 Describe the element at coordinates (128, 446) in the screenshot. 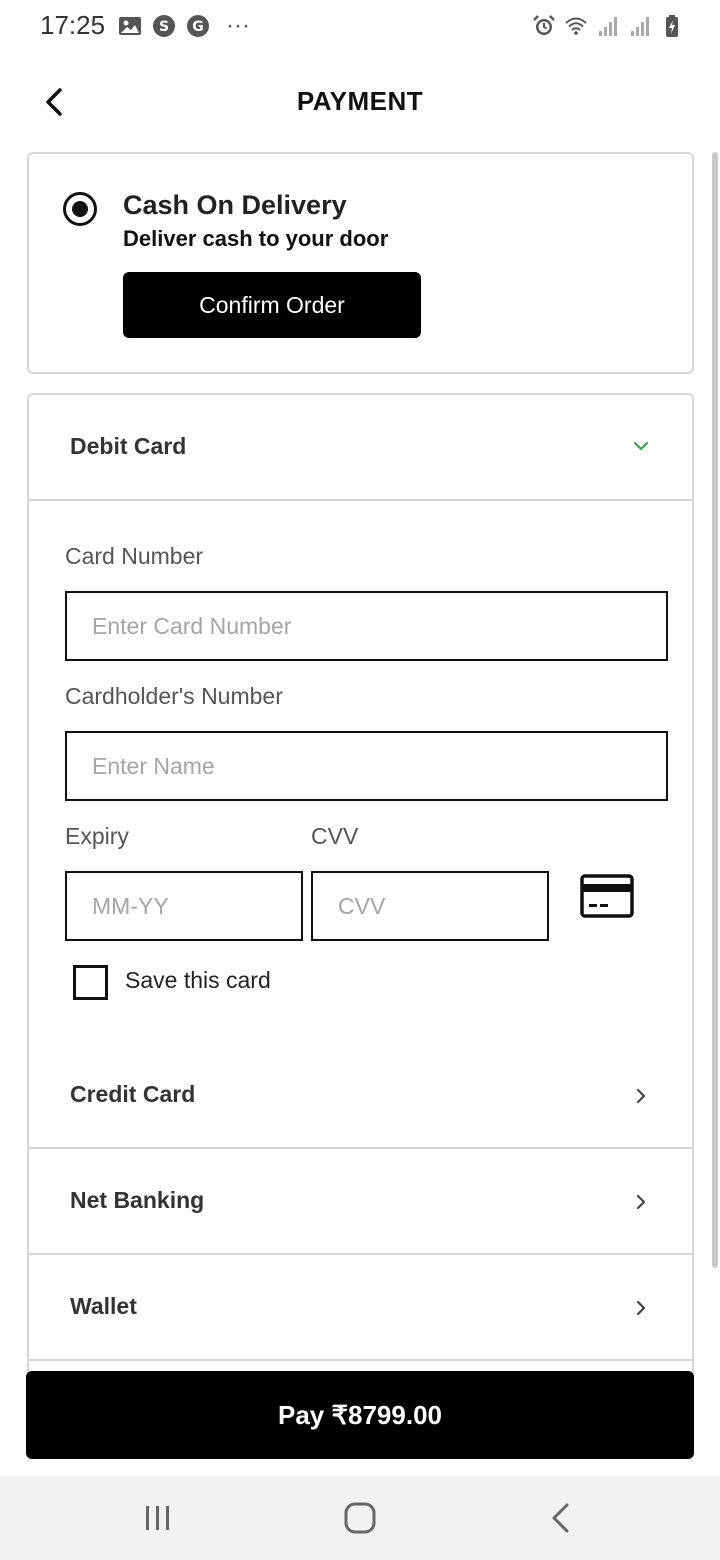

I see `debit-card-label: Debit Card` at that location.